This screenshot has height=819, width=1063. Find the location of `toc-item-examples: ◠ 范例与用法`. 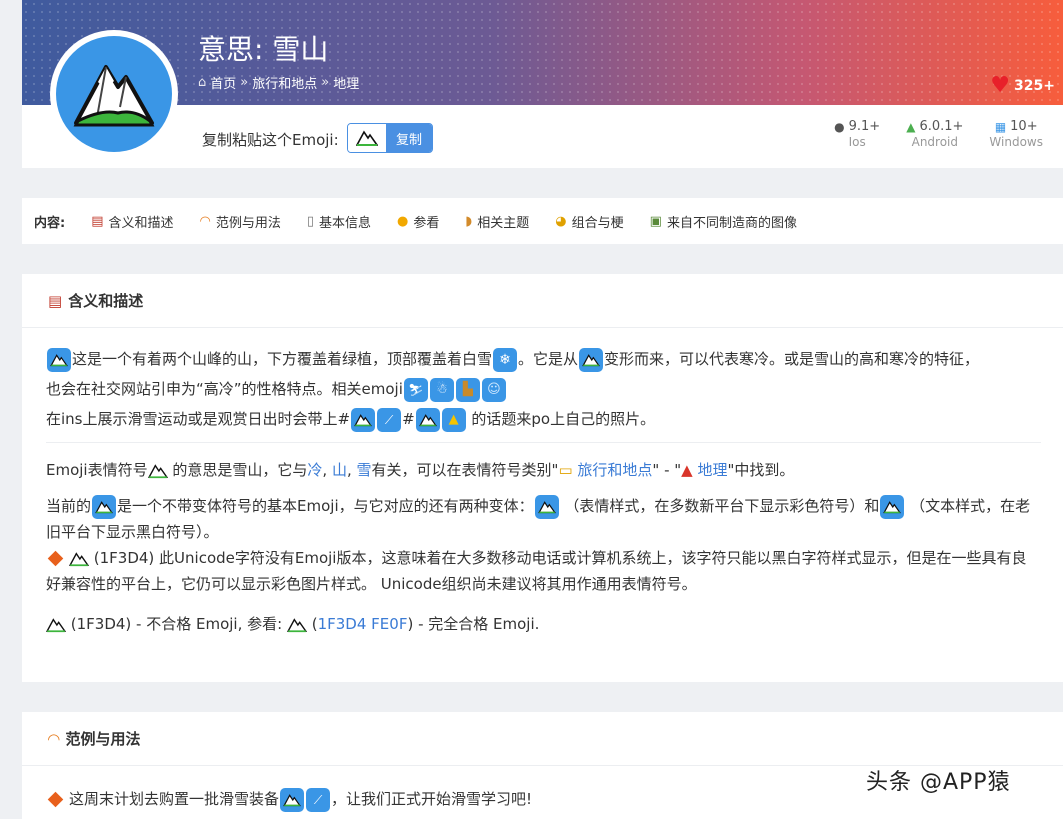

toc-item-examples: ◠ 范例与用法 is located at coordinates (240, 221).